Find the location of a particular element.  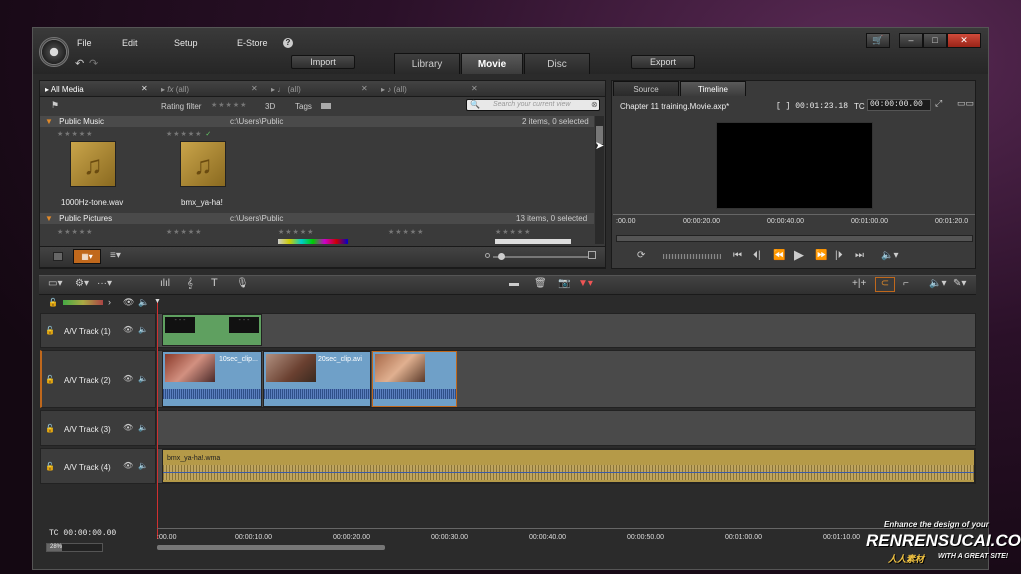

snapshot-icon: 📷 is located at coordinates (564, 283).